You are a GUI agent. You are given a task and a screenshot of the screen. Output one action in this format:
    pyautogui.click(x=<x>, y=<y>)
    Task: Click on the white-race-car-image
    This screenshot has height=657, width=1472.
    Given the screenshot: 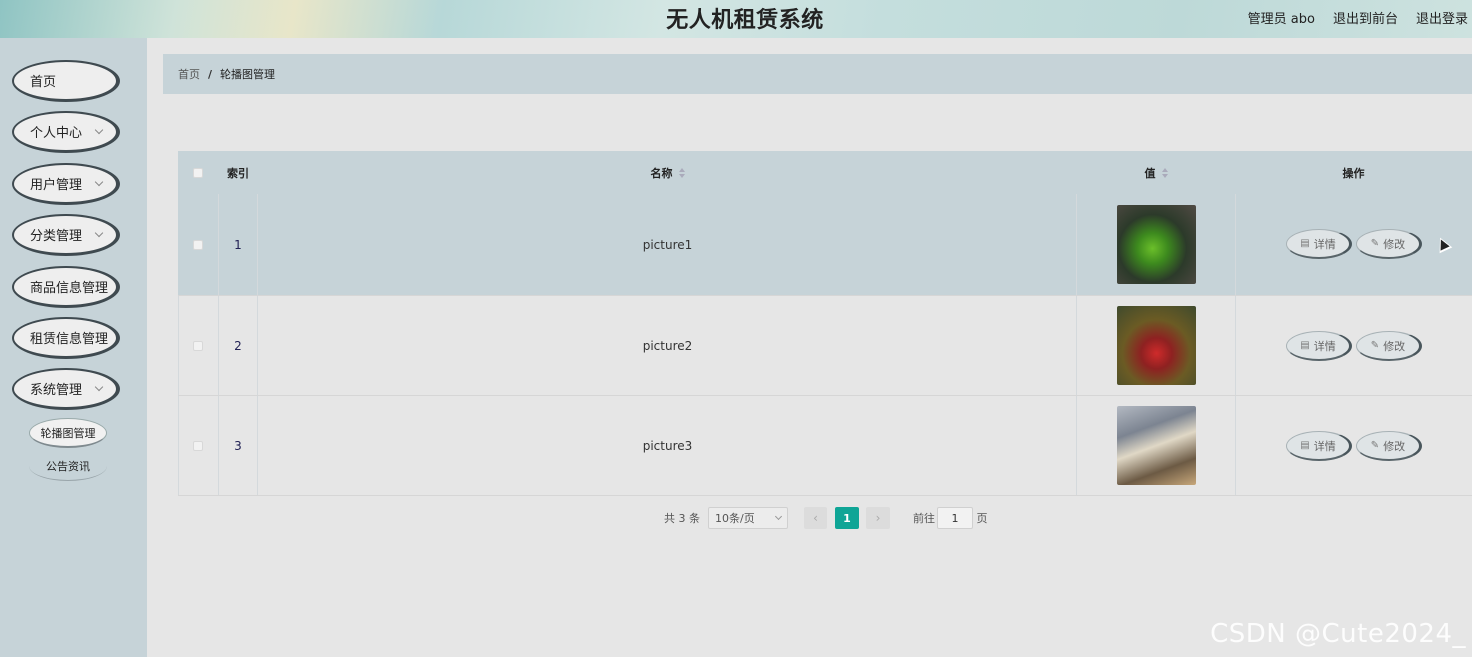 What is the action you would take?
    pyautogui.click(x=1156, y=445)
    